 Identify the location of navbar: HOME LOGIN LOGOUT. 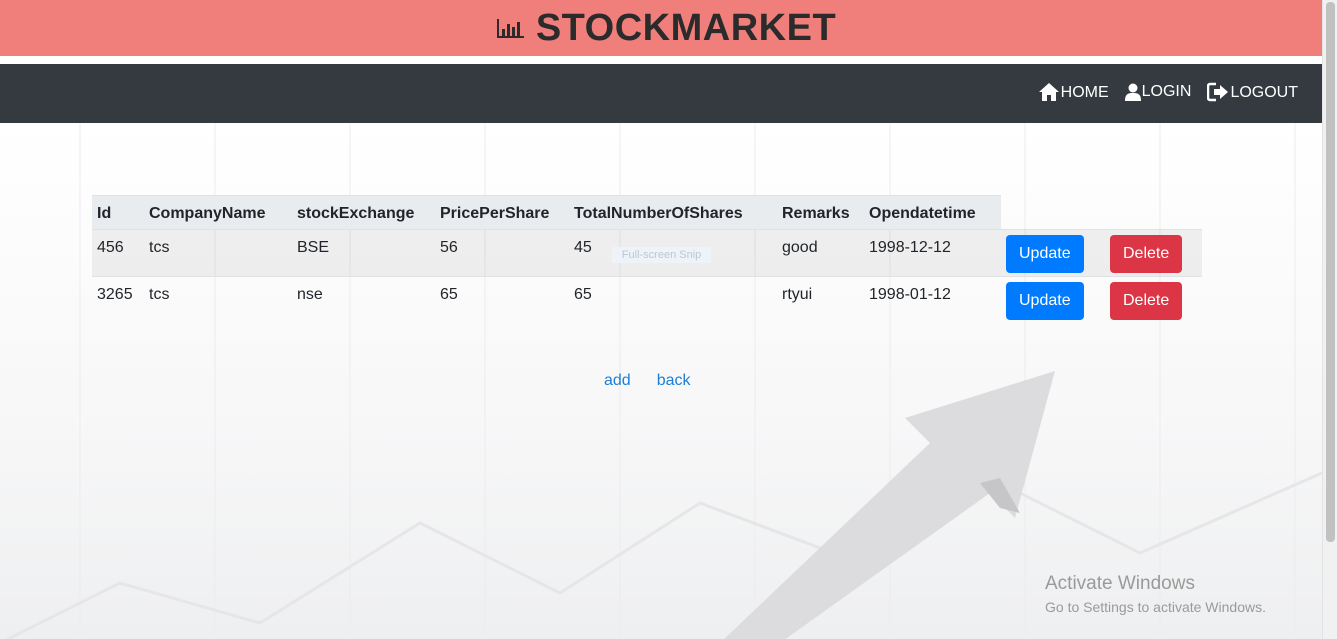
(661, 93).